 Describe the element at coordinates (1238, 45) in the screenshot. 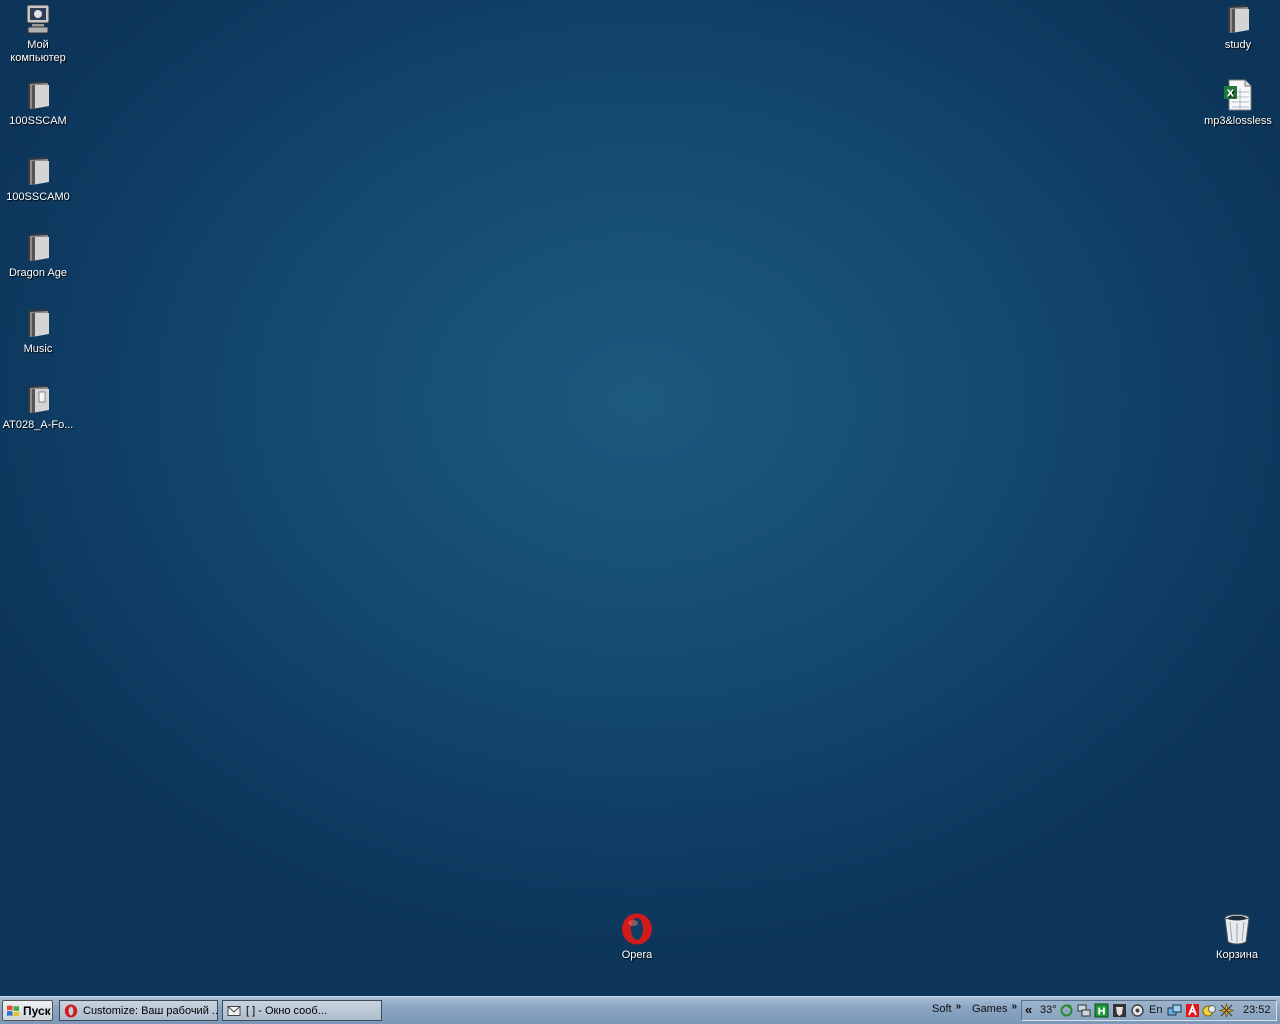

I see `desktop-icon-label: study` at that location.